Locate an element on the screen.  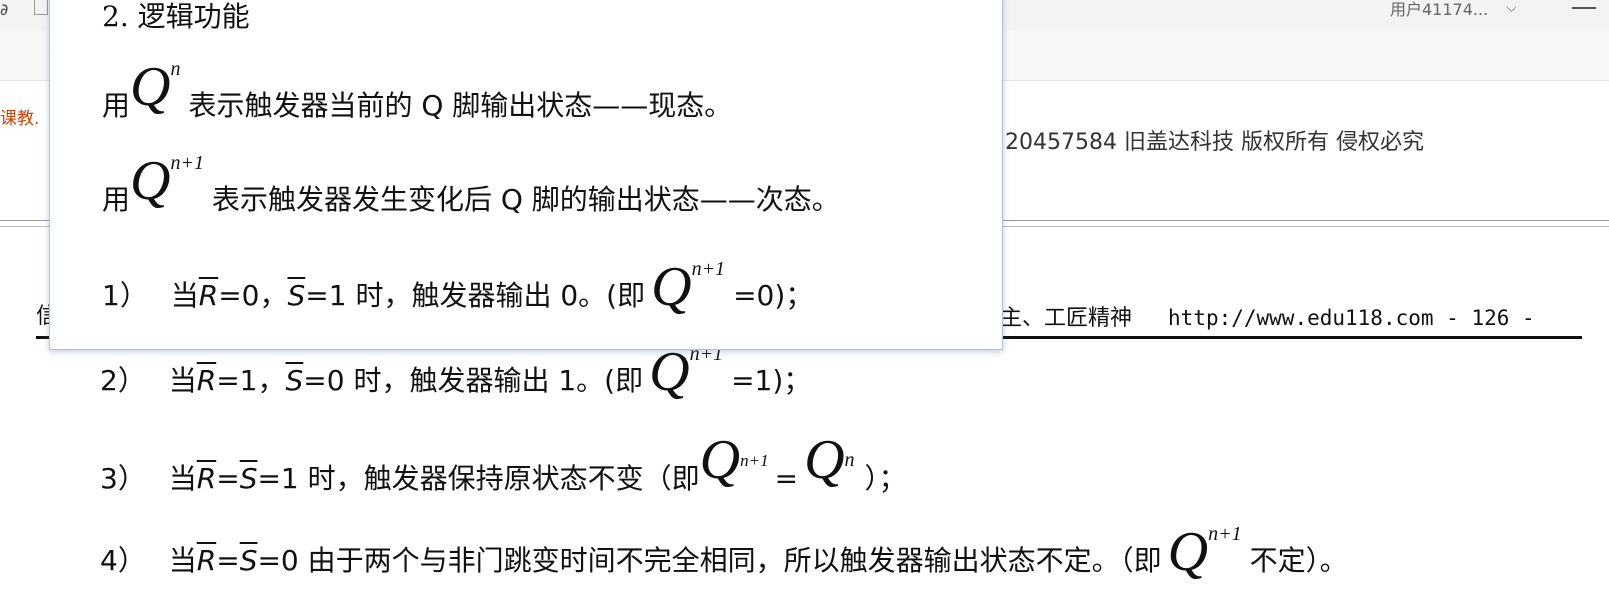
definition-line-next: 用Qn+1 表示触发器发生变化后 Q 脚的输出状态——次态。 is located at coordinates (471, 183).